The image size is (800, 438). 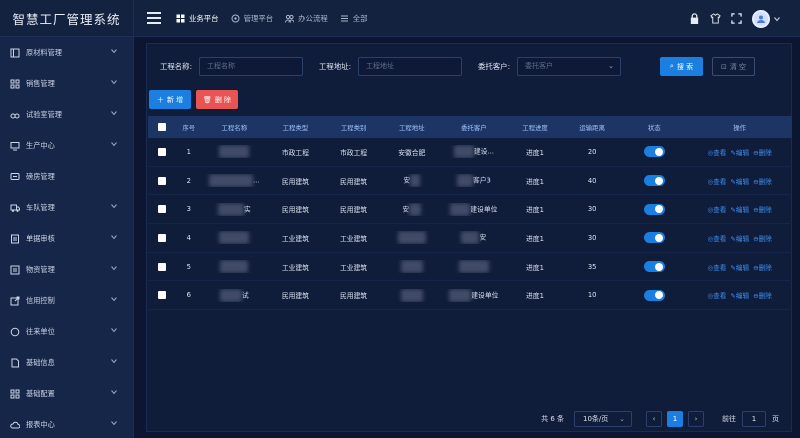 I want to click on lock-icon, so click(x=694, y=18).